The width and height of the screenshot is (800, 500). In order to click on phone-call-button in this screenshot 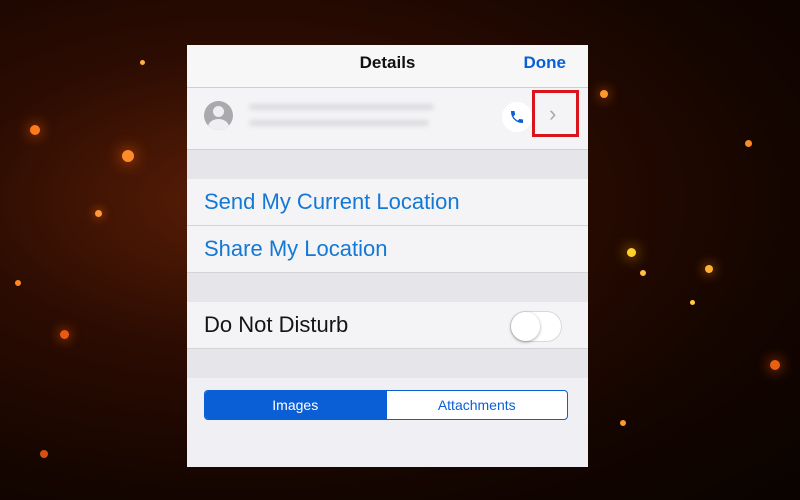, I will do `click(517, 117)`.